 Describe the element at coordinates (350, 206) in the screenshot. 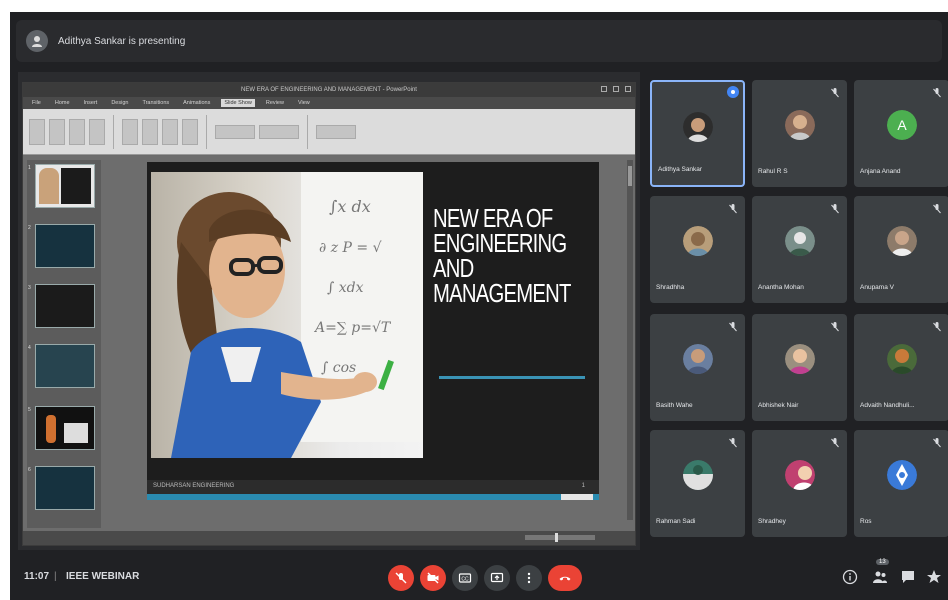

I see `svg-text: ∫x dx` at that location.